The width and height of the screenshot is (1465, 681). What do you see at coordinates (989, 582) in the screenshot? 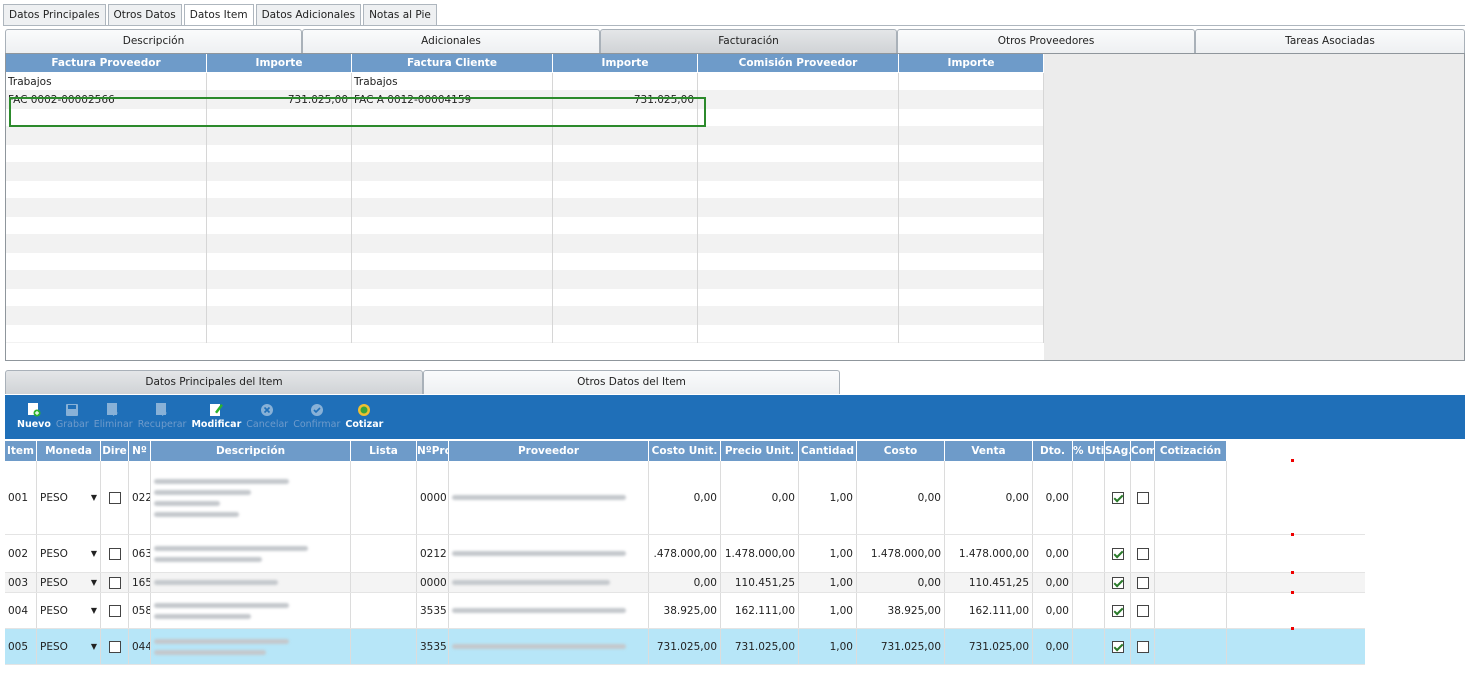
I see `venta-cell: 110.451,25` at bounding box center [989, 582].